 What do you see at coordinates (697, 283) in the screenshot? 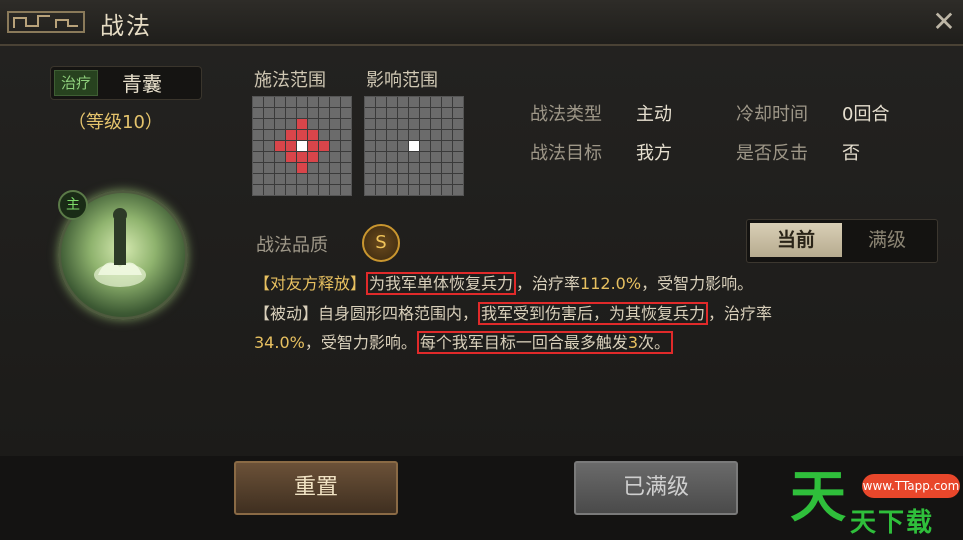
I see `desc-text: ，受智力影响。` at bounding box center [697, 283].